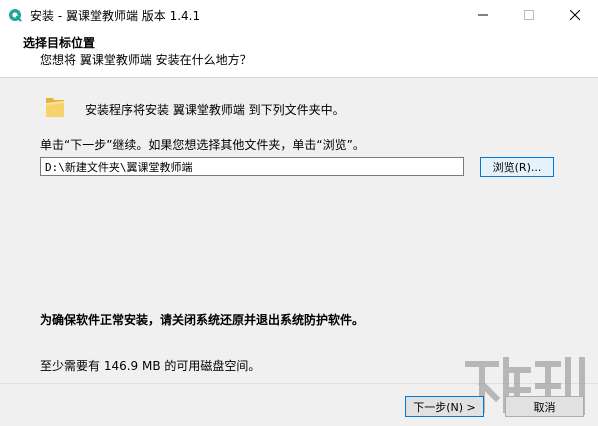 The image size is (598, 426). I want to click on page-header: 选择目标位置 您想将 翼课堂教师端 安装在什么地方？, so click(299, 54).